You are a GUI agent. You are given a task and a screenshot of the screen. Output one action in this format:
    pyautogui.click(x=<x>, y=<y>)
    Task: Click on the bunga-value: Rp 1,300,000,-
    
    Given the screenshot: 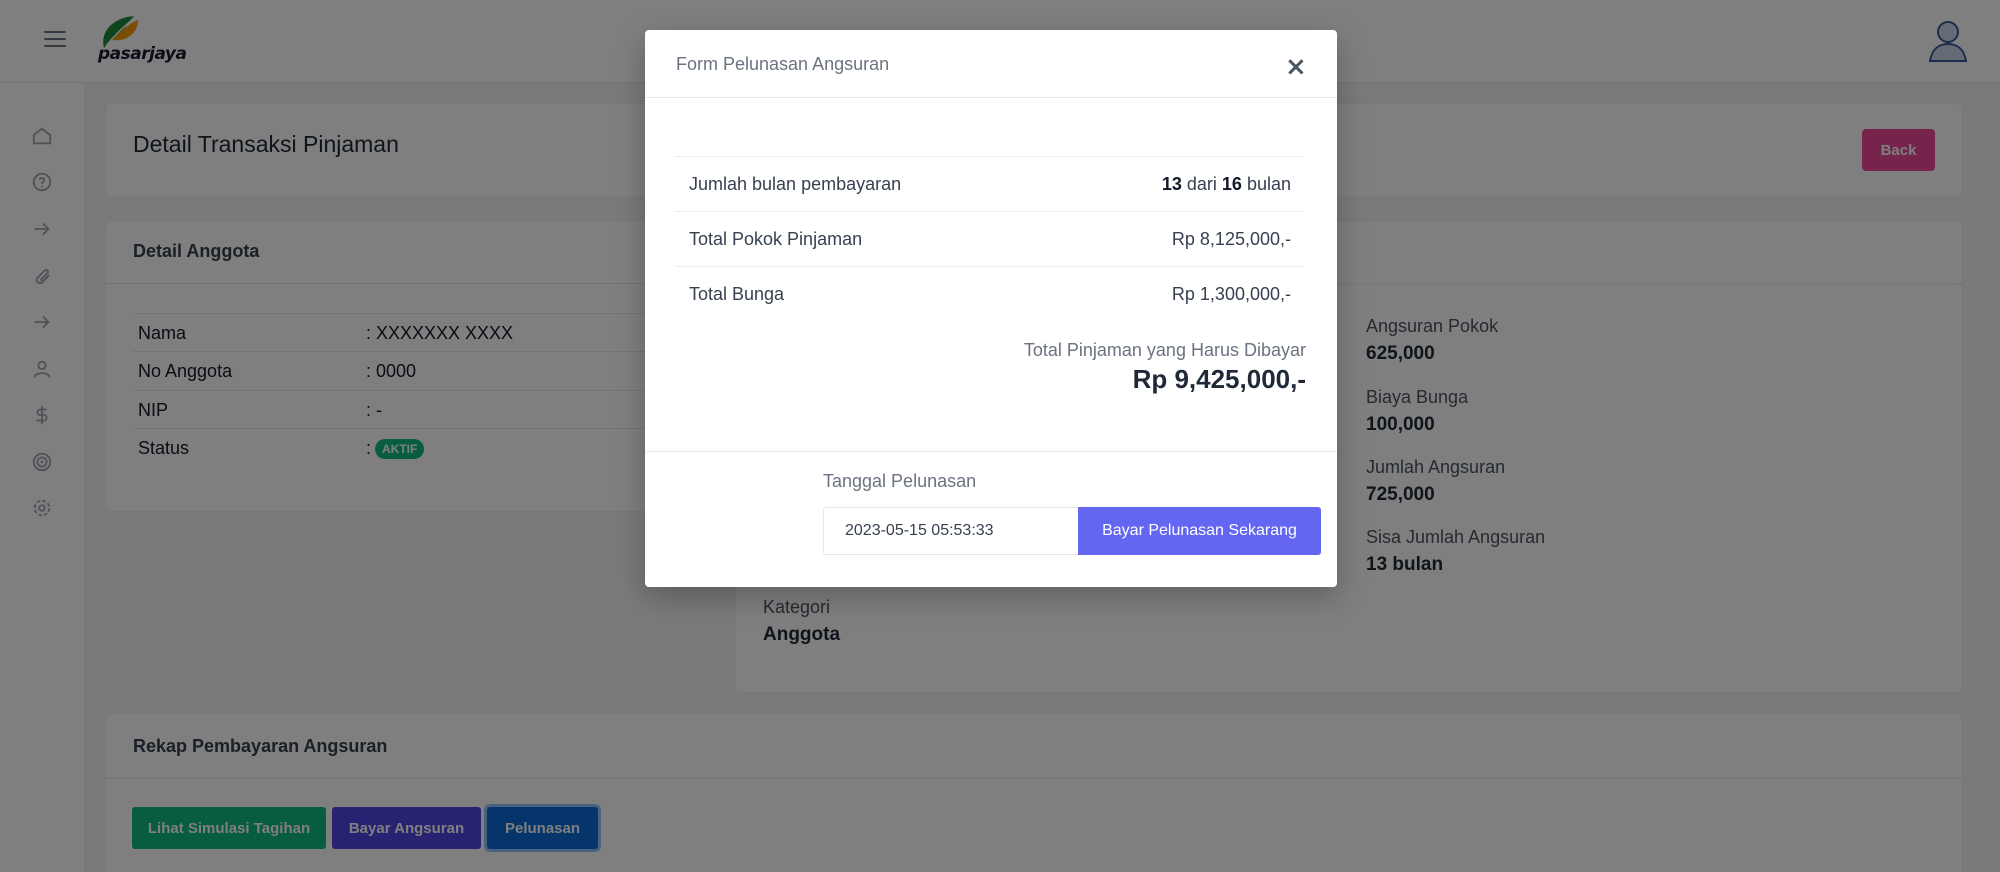 What is the action you would take?
    pyautogui.click(x=1231, y=294)
    